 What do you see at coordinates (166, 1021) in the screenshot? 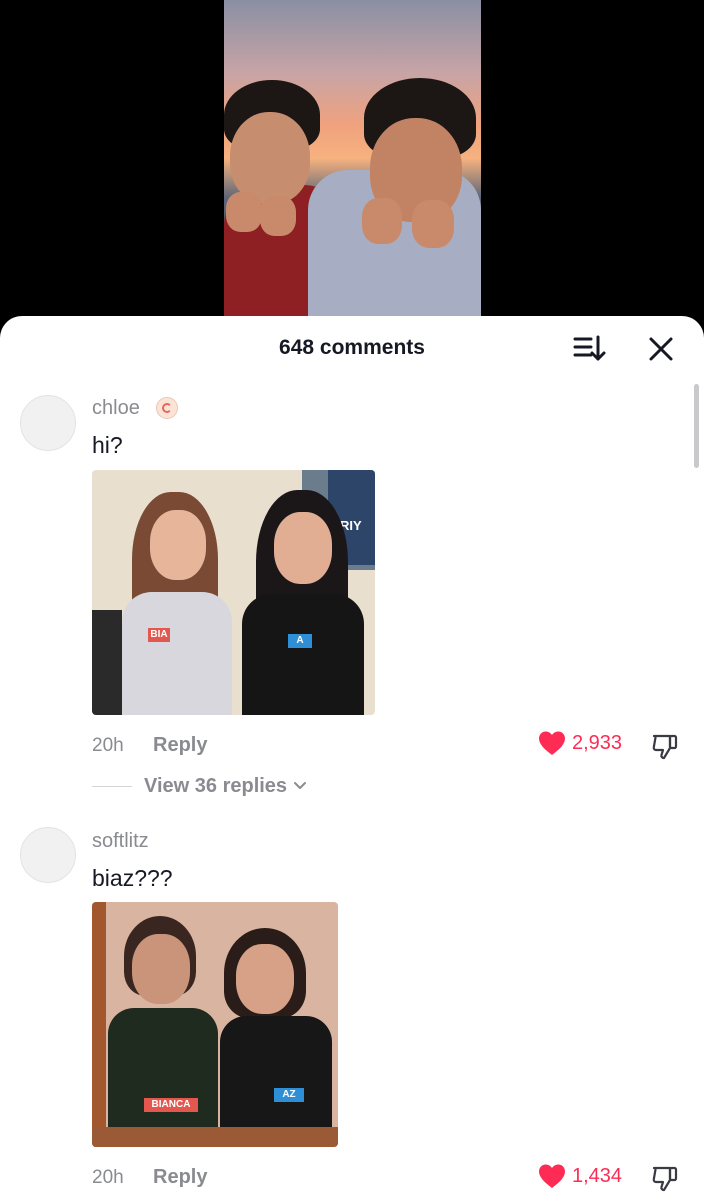
I see `photo-person-left: BIANCA` at bounding box center [166, 1021].